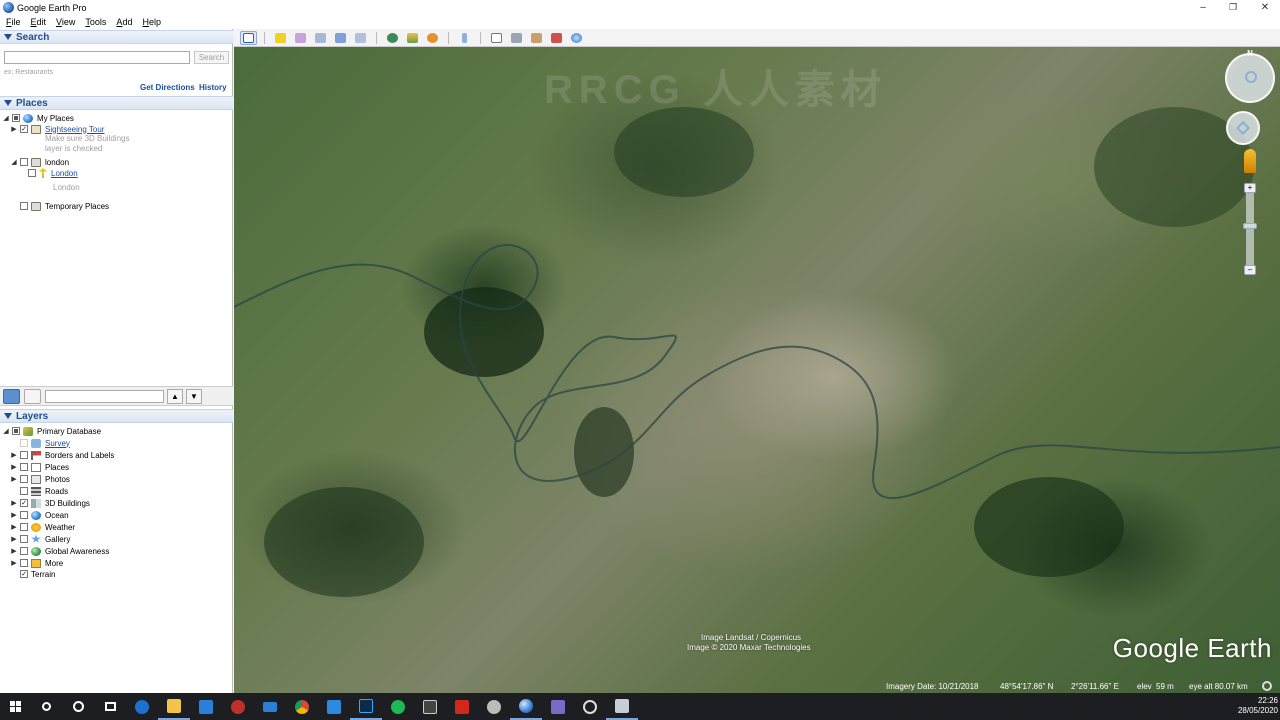 This screenshot has height=720, width=1280. Describe the element at coordinates (39, 467) in the screenshot. I see `layer-places: ▶ Places` at that location.